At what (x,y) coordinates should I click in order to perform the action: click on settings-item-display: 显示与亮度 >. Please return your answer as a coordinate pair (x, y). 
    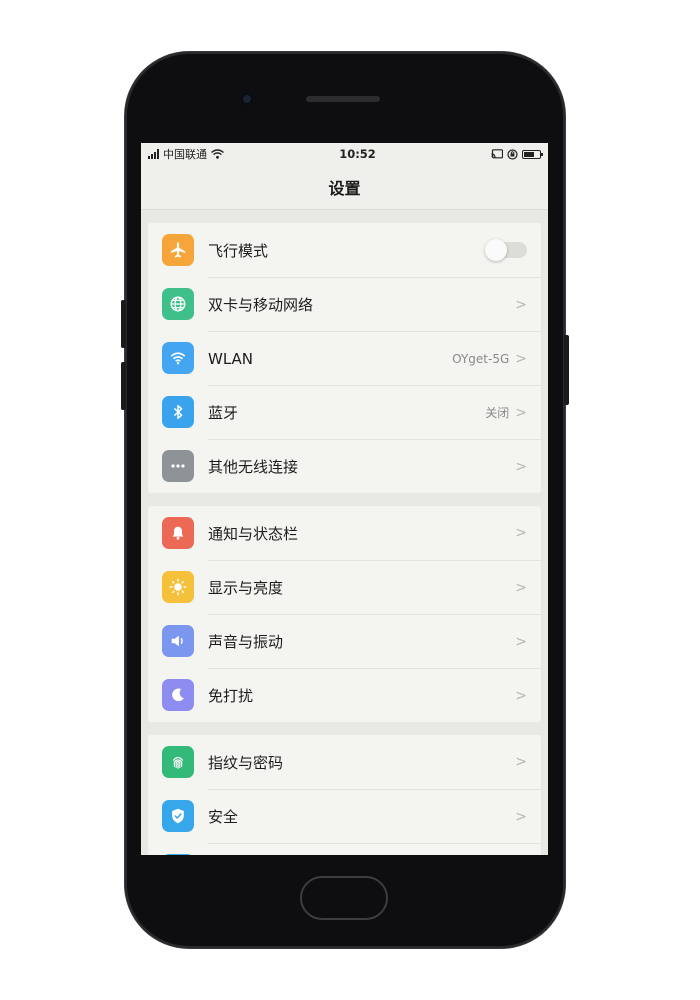
    Looking at the image, I should click on (344, 587).